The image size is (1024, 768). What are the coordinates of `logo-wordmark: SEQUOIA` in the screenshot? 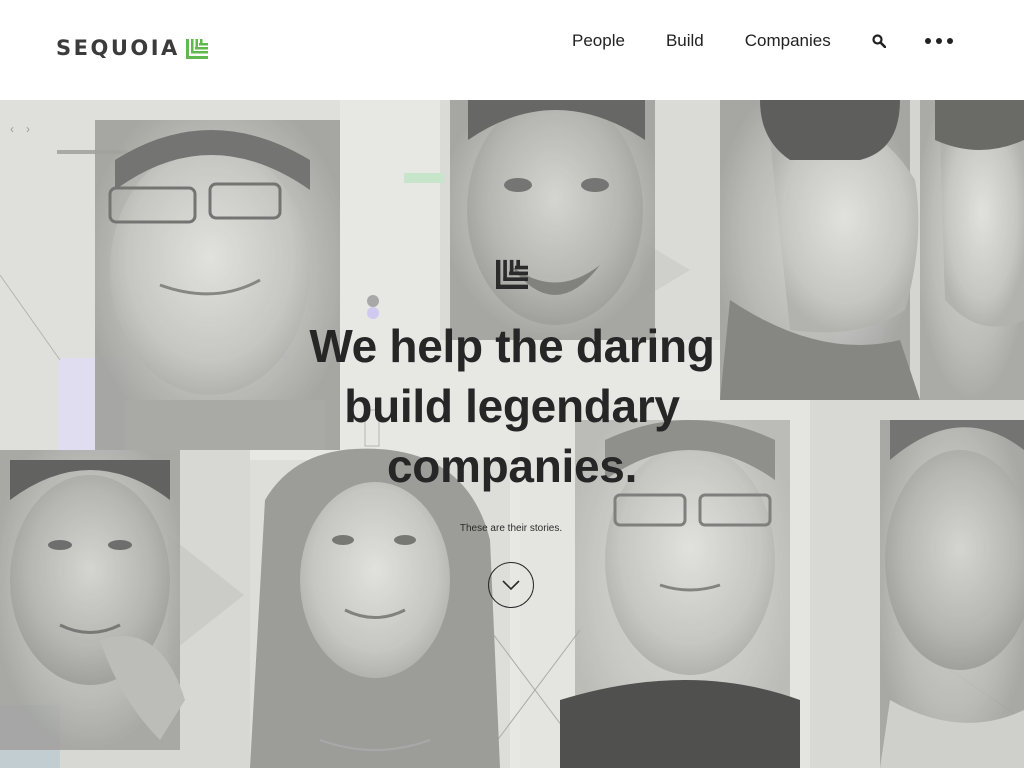 It's located at (118, 48).